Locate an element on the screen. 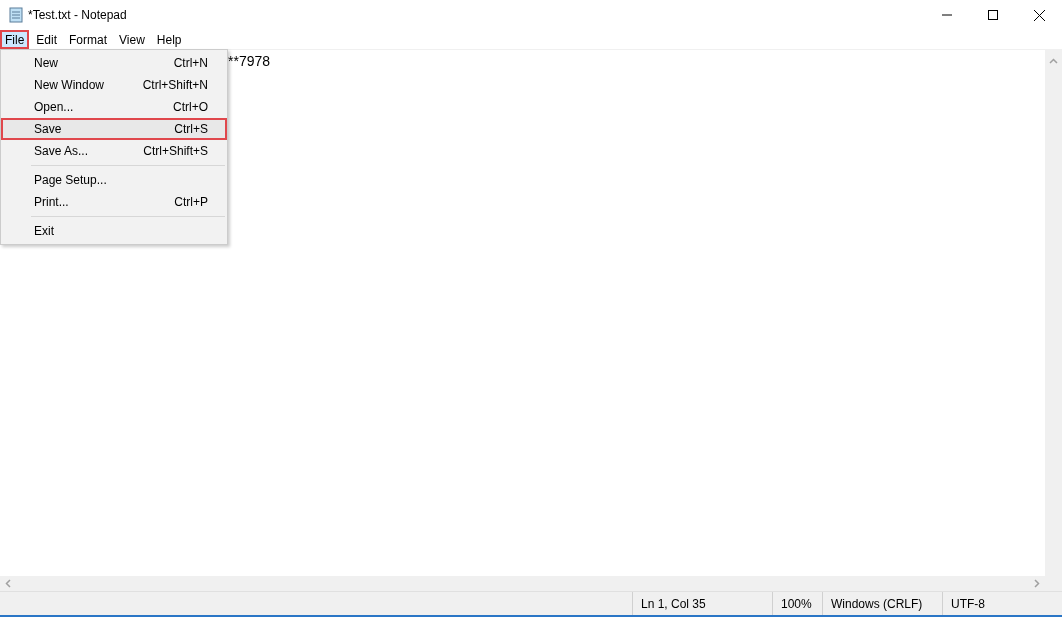 The height and width of the screenshot is (617, 1062). scroll-right-icon is located at coordinates (1037, 583).